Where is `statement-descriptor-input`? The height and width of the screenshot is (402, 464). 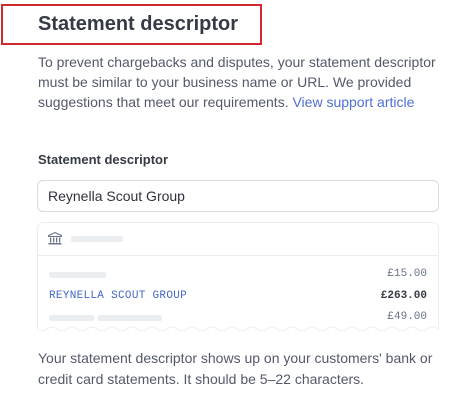
statement-descriptor-input is located at coordinates (238, 196).